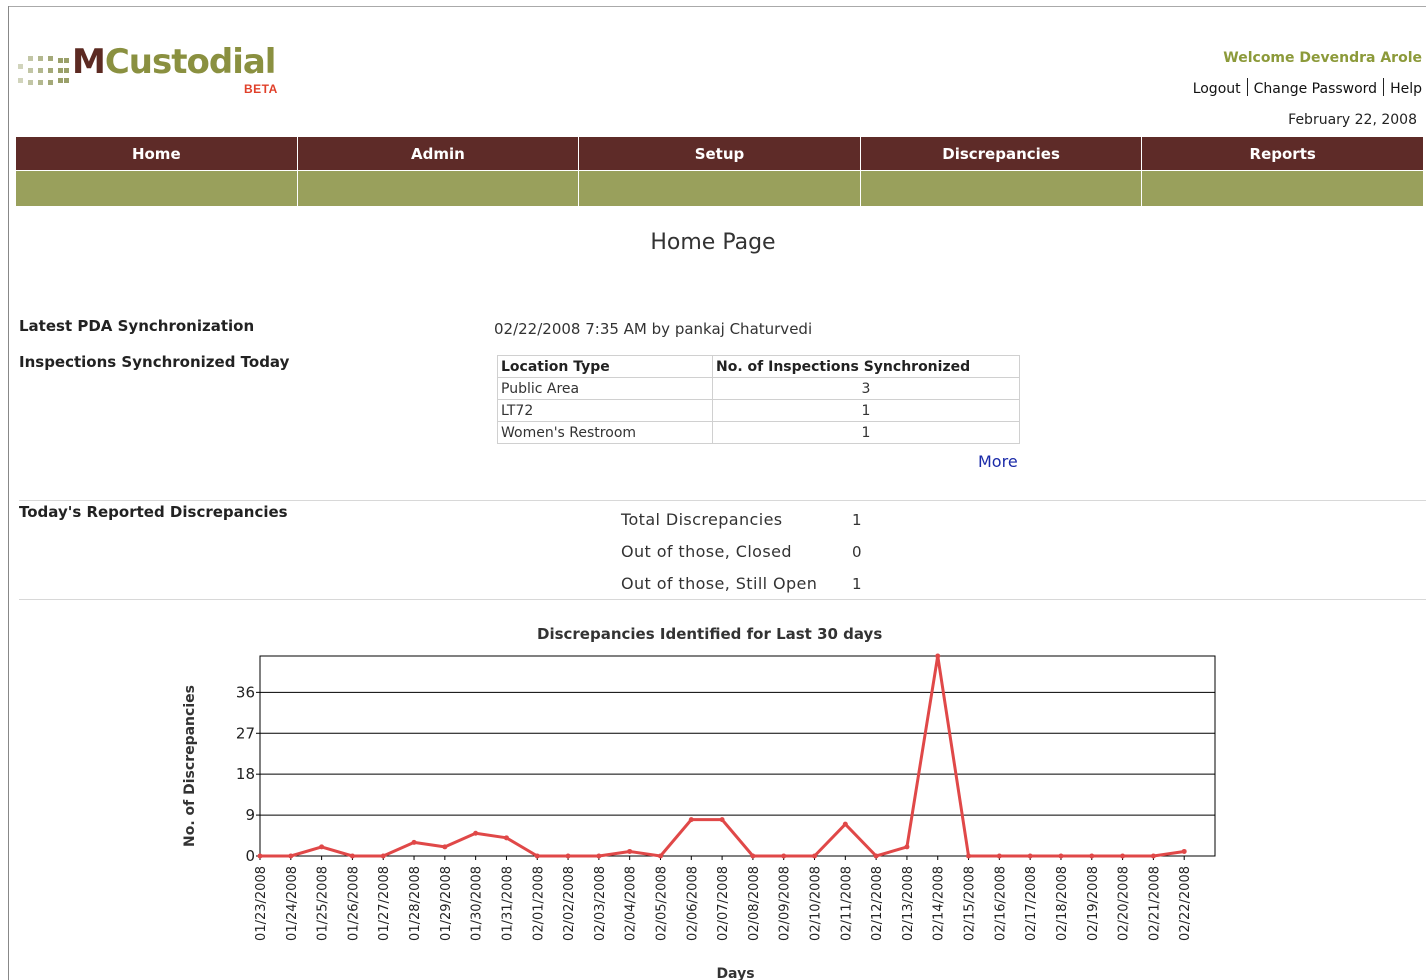 This screenshot has height=980, width=1426. Describe the element at coordinates (1403, 89) in the screenshot. I see `help-link: Help` at that location.